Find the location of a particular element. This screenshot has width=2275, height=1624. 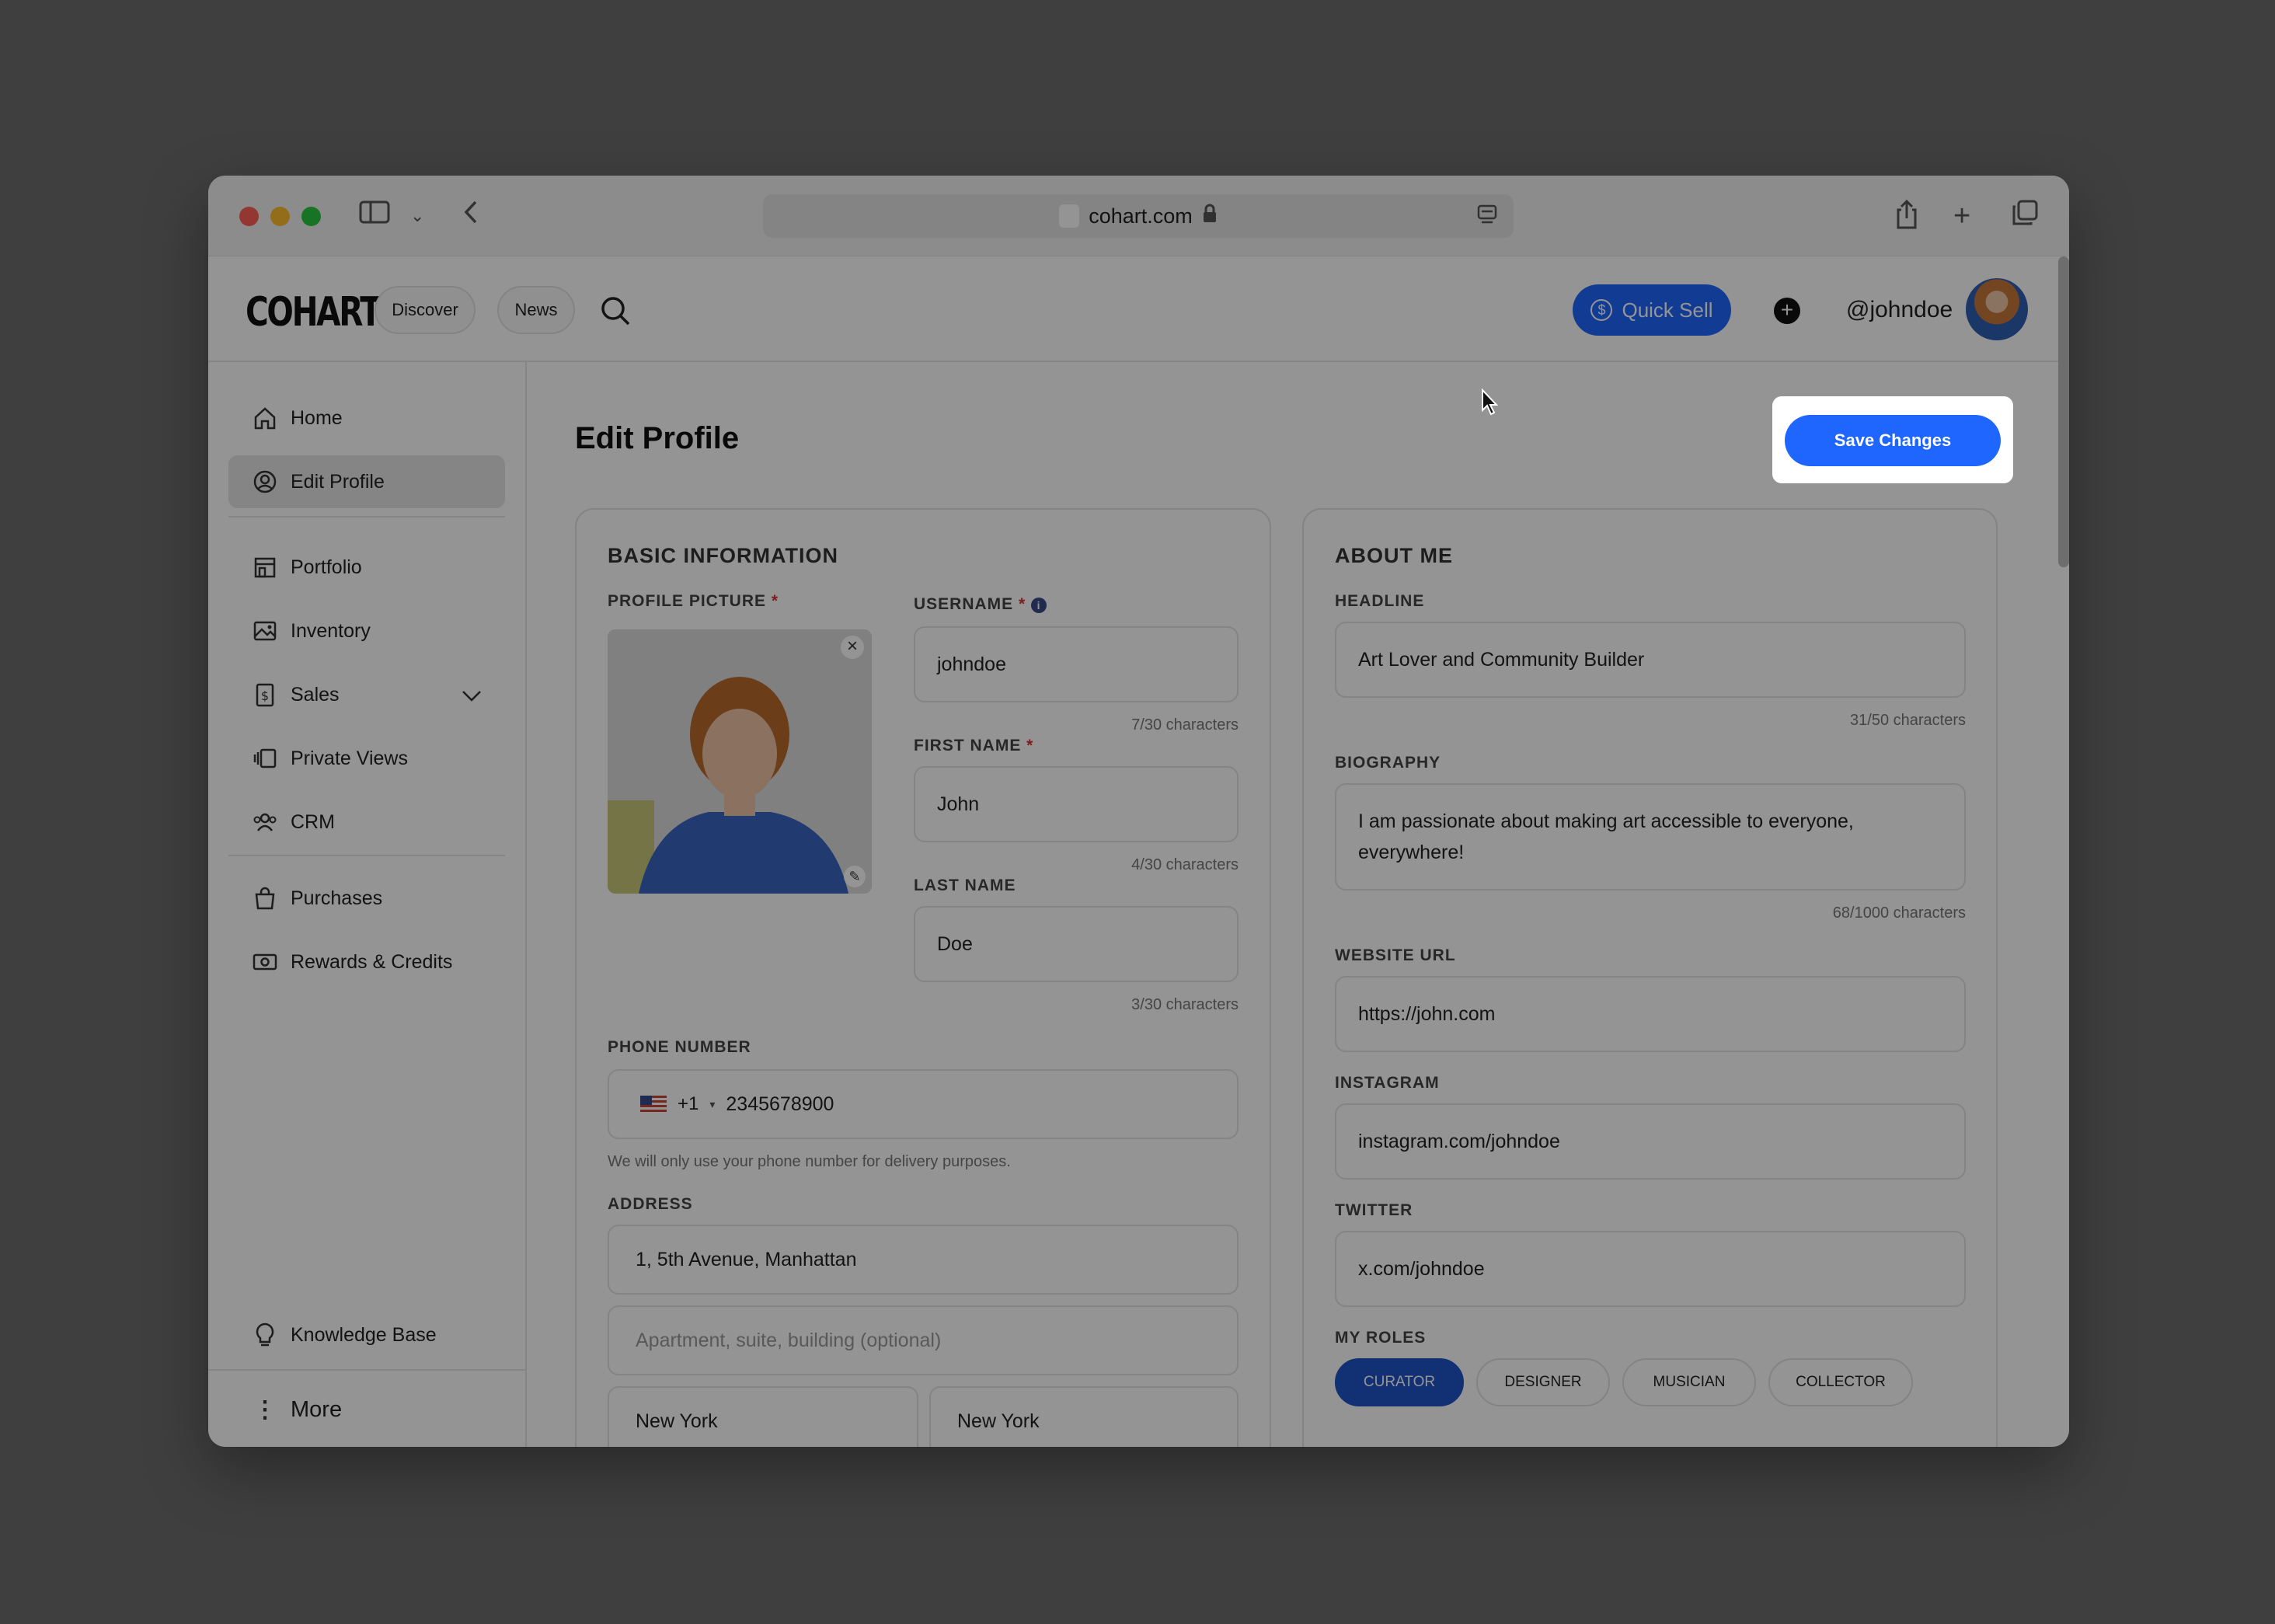

sidebar-item-more: ⋮ More is located at coordinates (366, 1409).